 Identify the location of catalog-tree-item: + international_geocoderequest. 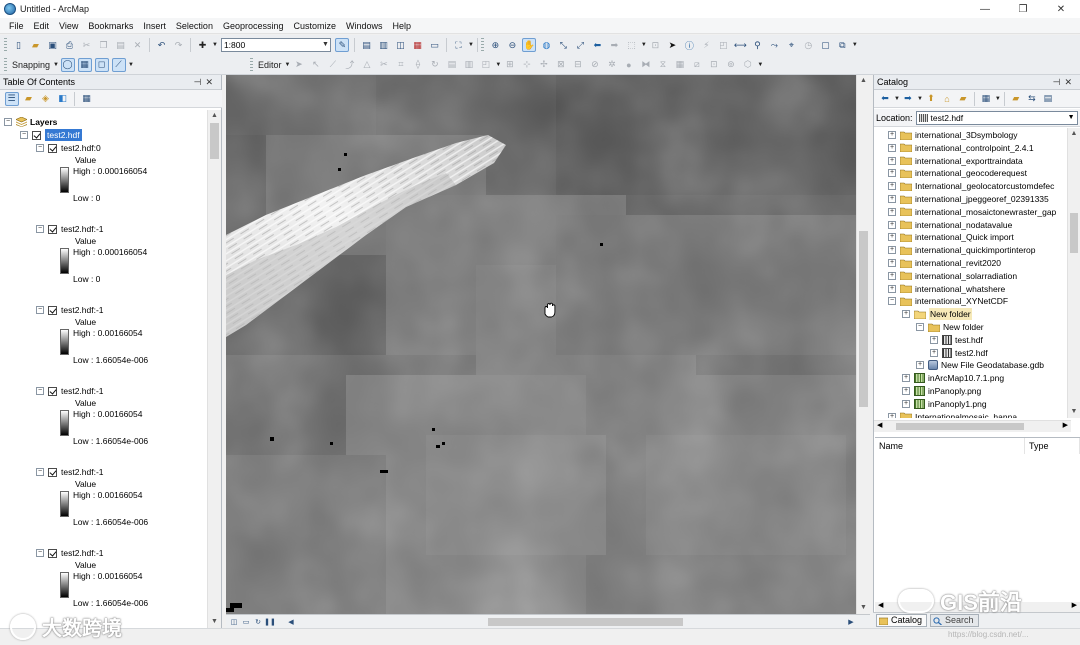
(957, 173).